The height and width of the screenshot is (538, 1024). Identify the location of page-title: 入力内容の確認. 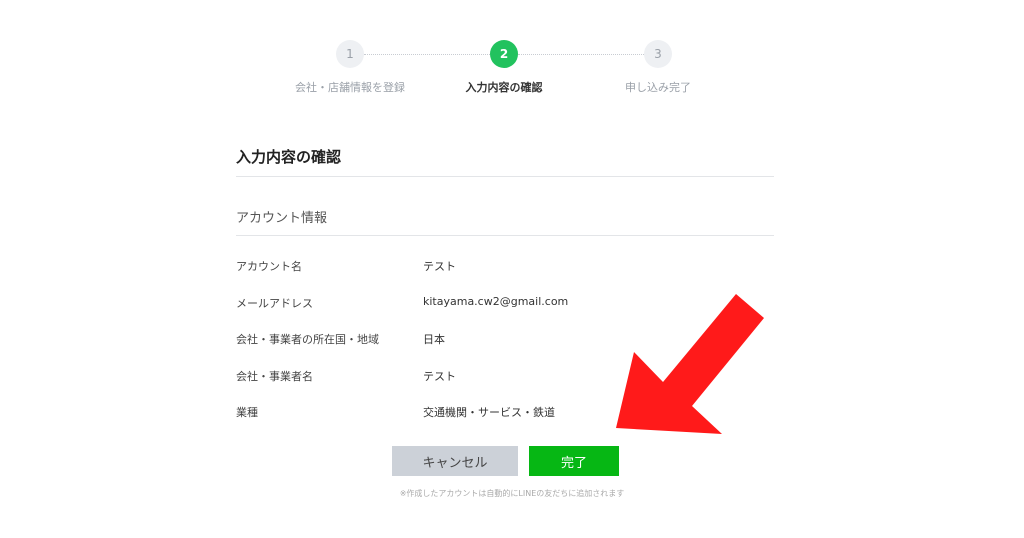
(289, 157).